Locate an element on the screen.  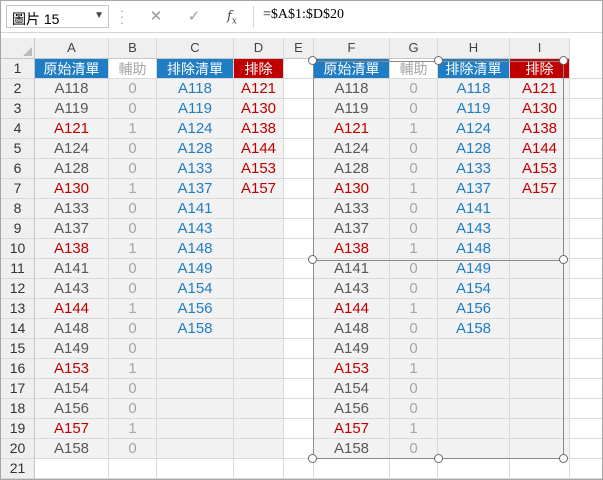
exclusion-list-cell: A149 is located at coordinates (195, 269).